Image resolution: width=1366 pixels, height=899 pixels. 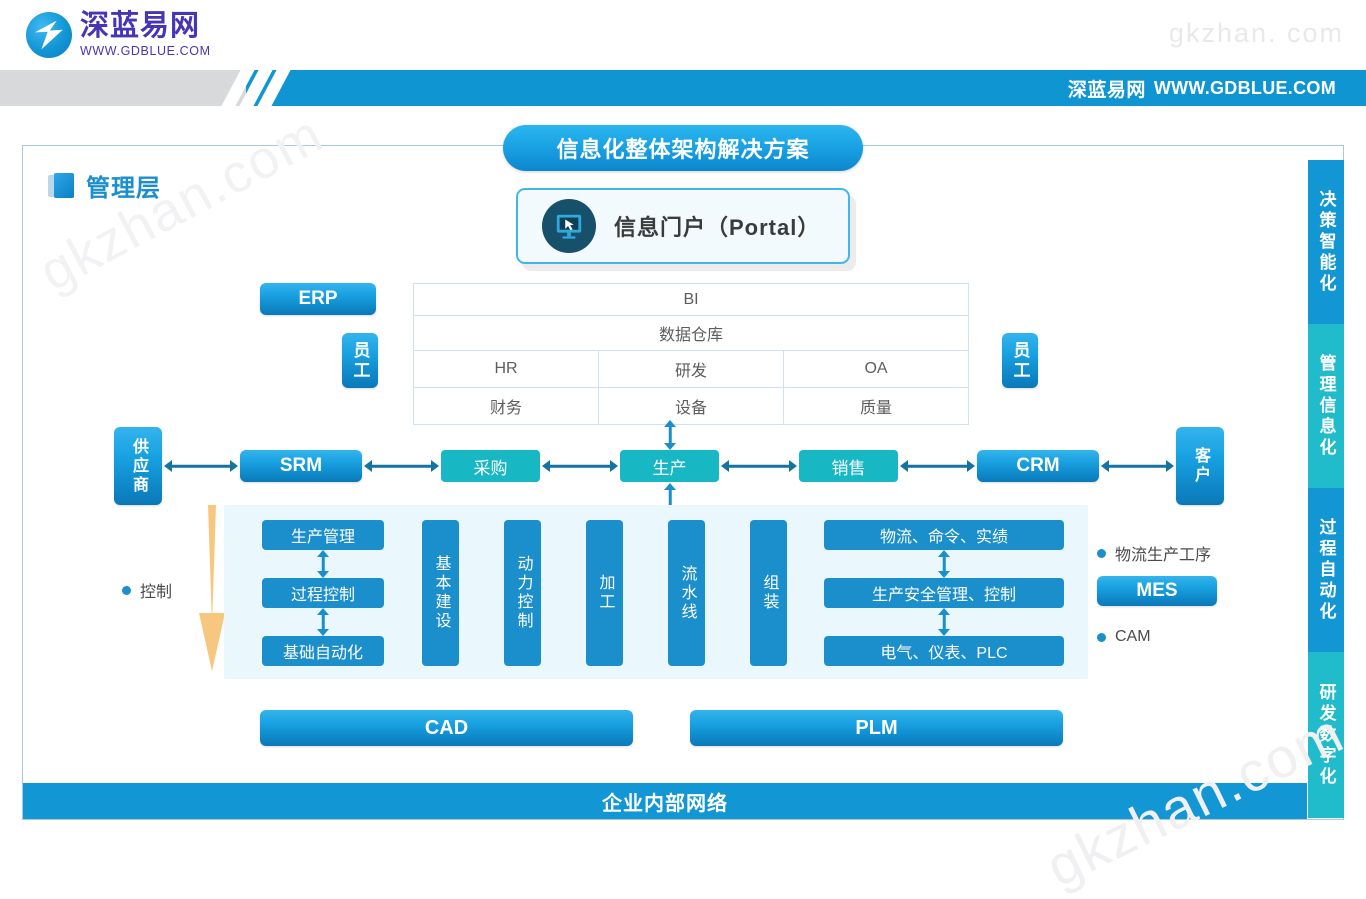 I want to click on employee-left-label: 员工, so click(x=360, y=360).